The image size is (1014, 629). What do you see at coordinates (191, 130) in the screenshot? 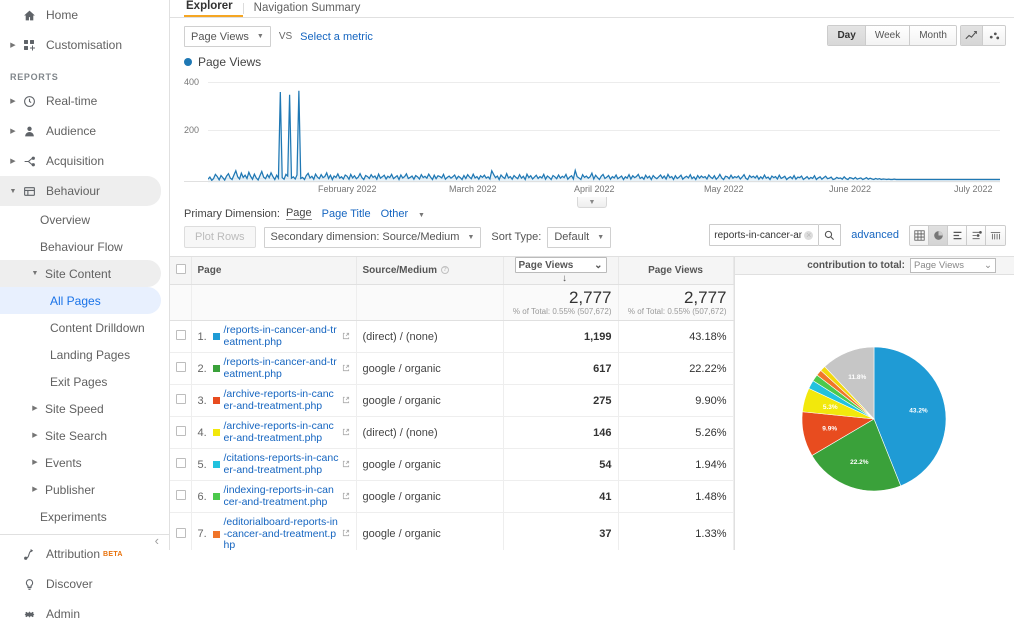
I see `y-axis-tick-200: 200` at bounding box center [191, 130].